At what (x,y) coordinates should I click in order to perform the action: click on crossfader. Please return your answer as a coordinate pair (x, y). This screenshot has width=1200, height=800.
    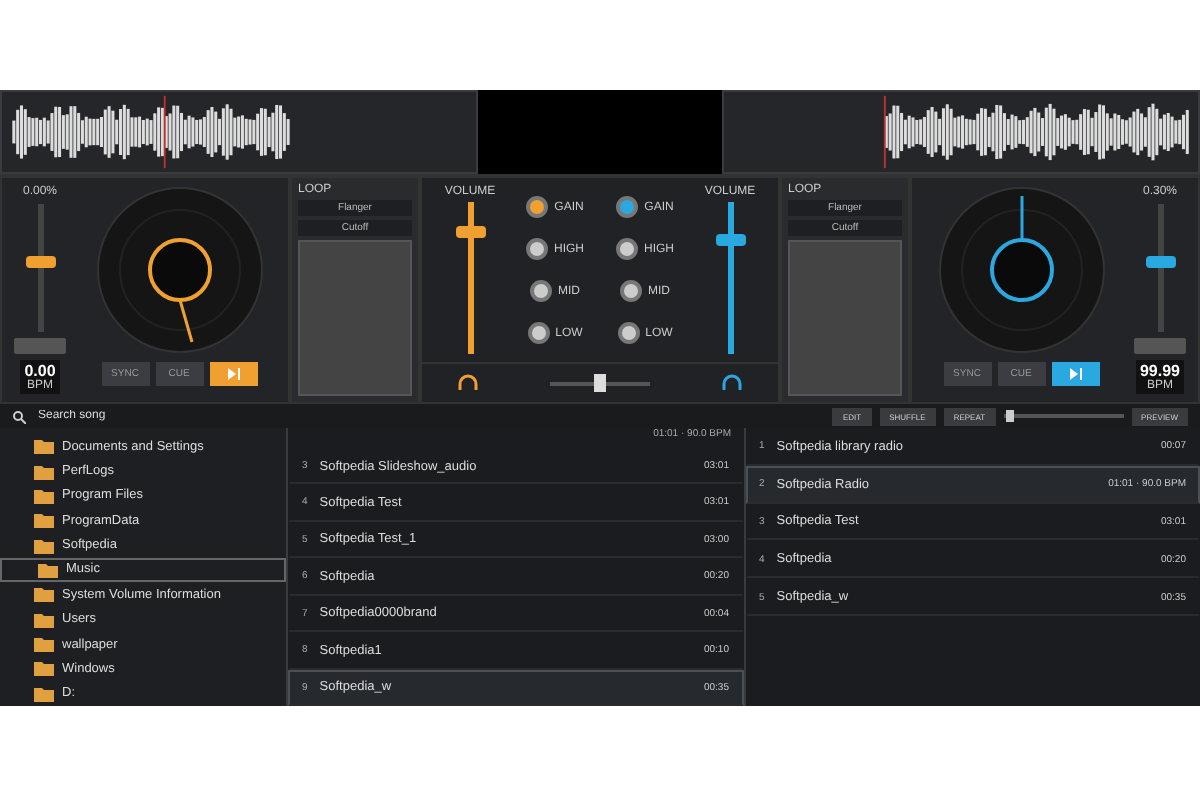
    Looking at the image, I should click on (600, 383).